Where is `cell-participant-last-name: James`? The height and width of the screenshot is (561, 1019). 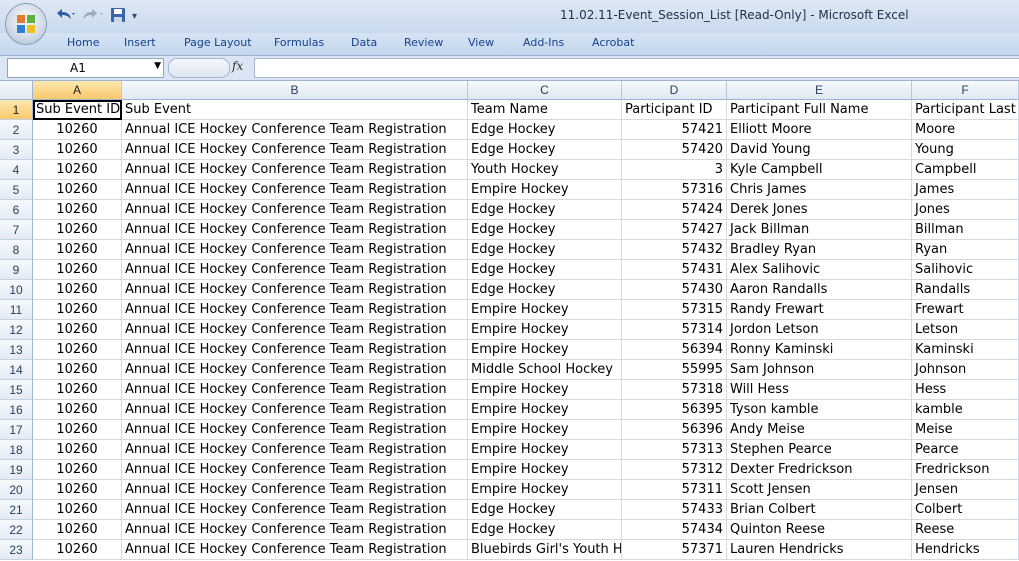 cell-participant-last-name: James is located at coordinates (965, 190).